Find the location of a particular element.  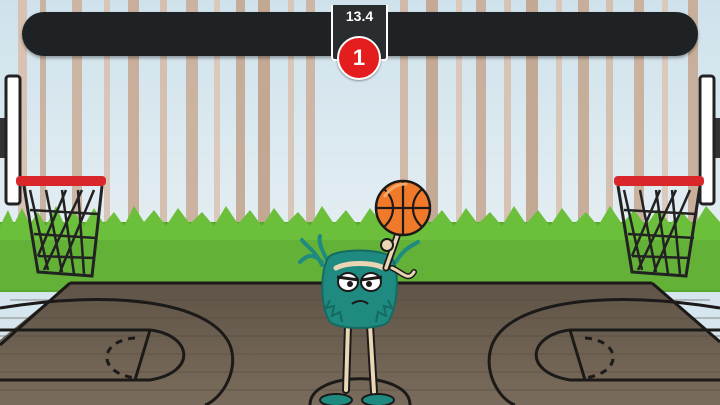

countdown-timer: 13.4 is located at coordinates (359, 16).